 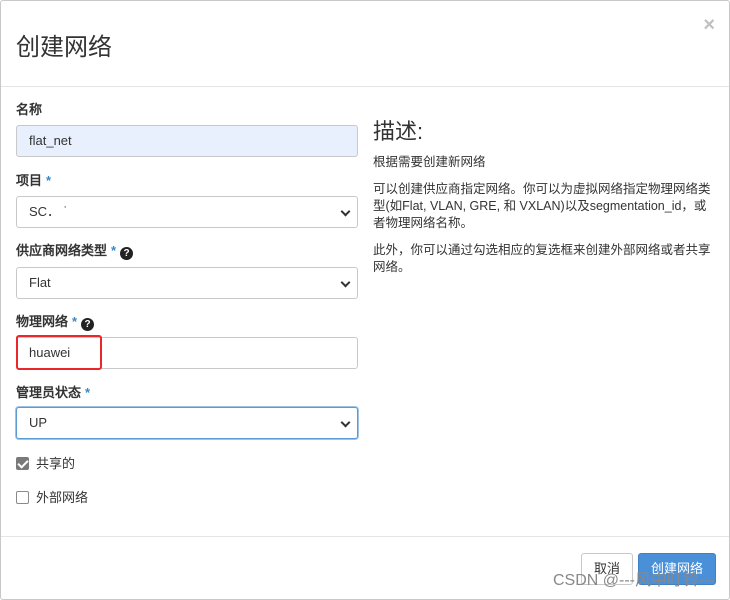 I want to click on watermark-text: CSDN @---风中叮铃---, so click(x=634, y=580).